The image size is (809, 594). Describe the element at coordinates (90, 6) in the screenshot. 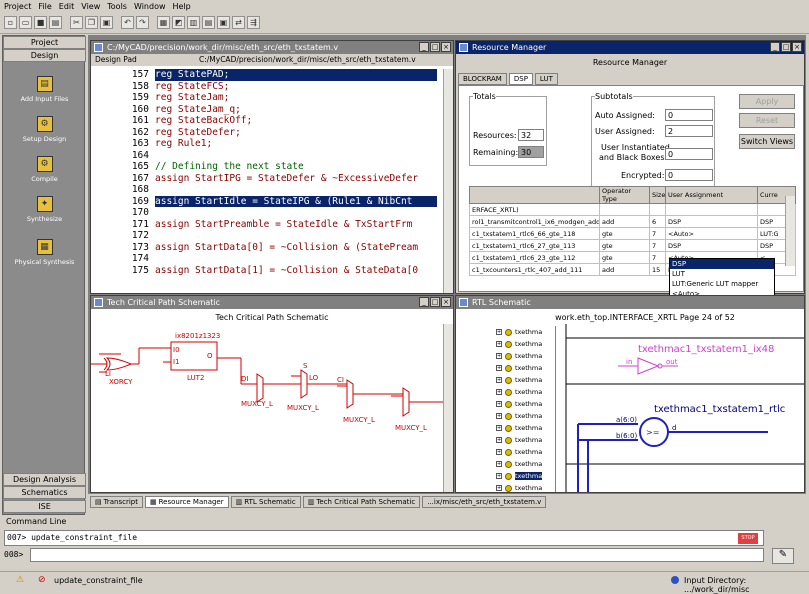

I see `menu-view: View` at that location.